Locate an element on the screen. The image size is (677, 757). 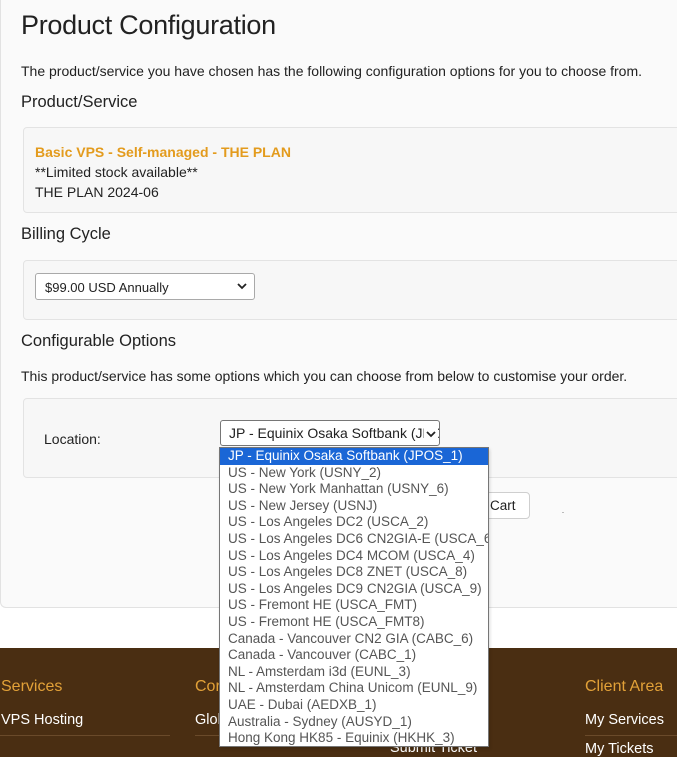
location-option: US - New Jersey (USNJ) is located at coordinates (354, 506).